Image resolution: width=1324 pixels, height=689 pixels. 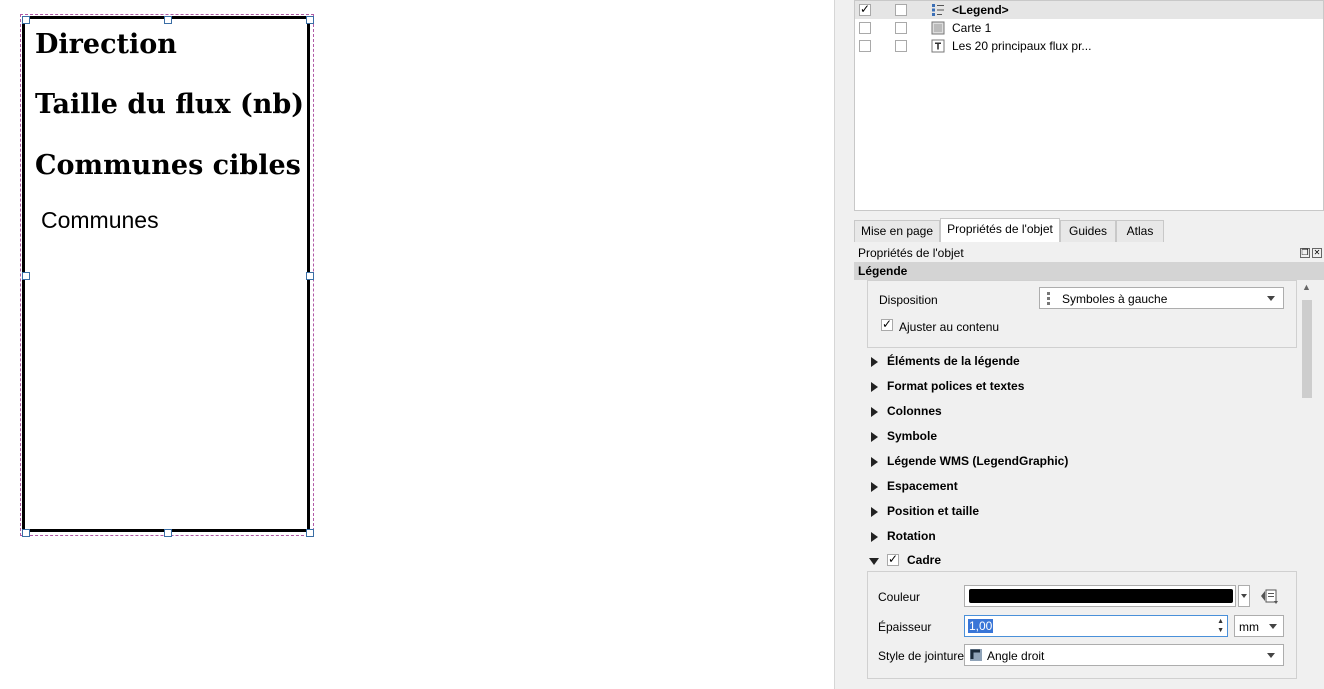 I want to click on resize-handle-e, so click(x=310, y=276).